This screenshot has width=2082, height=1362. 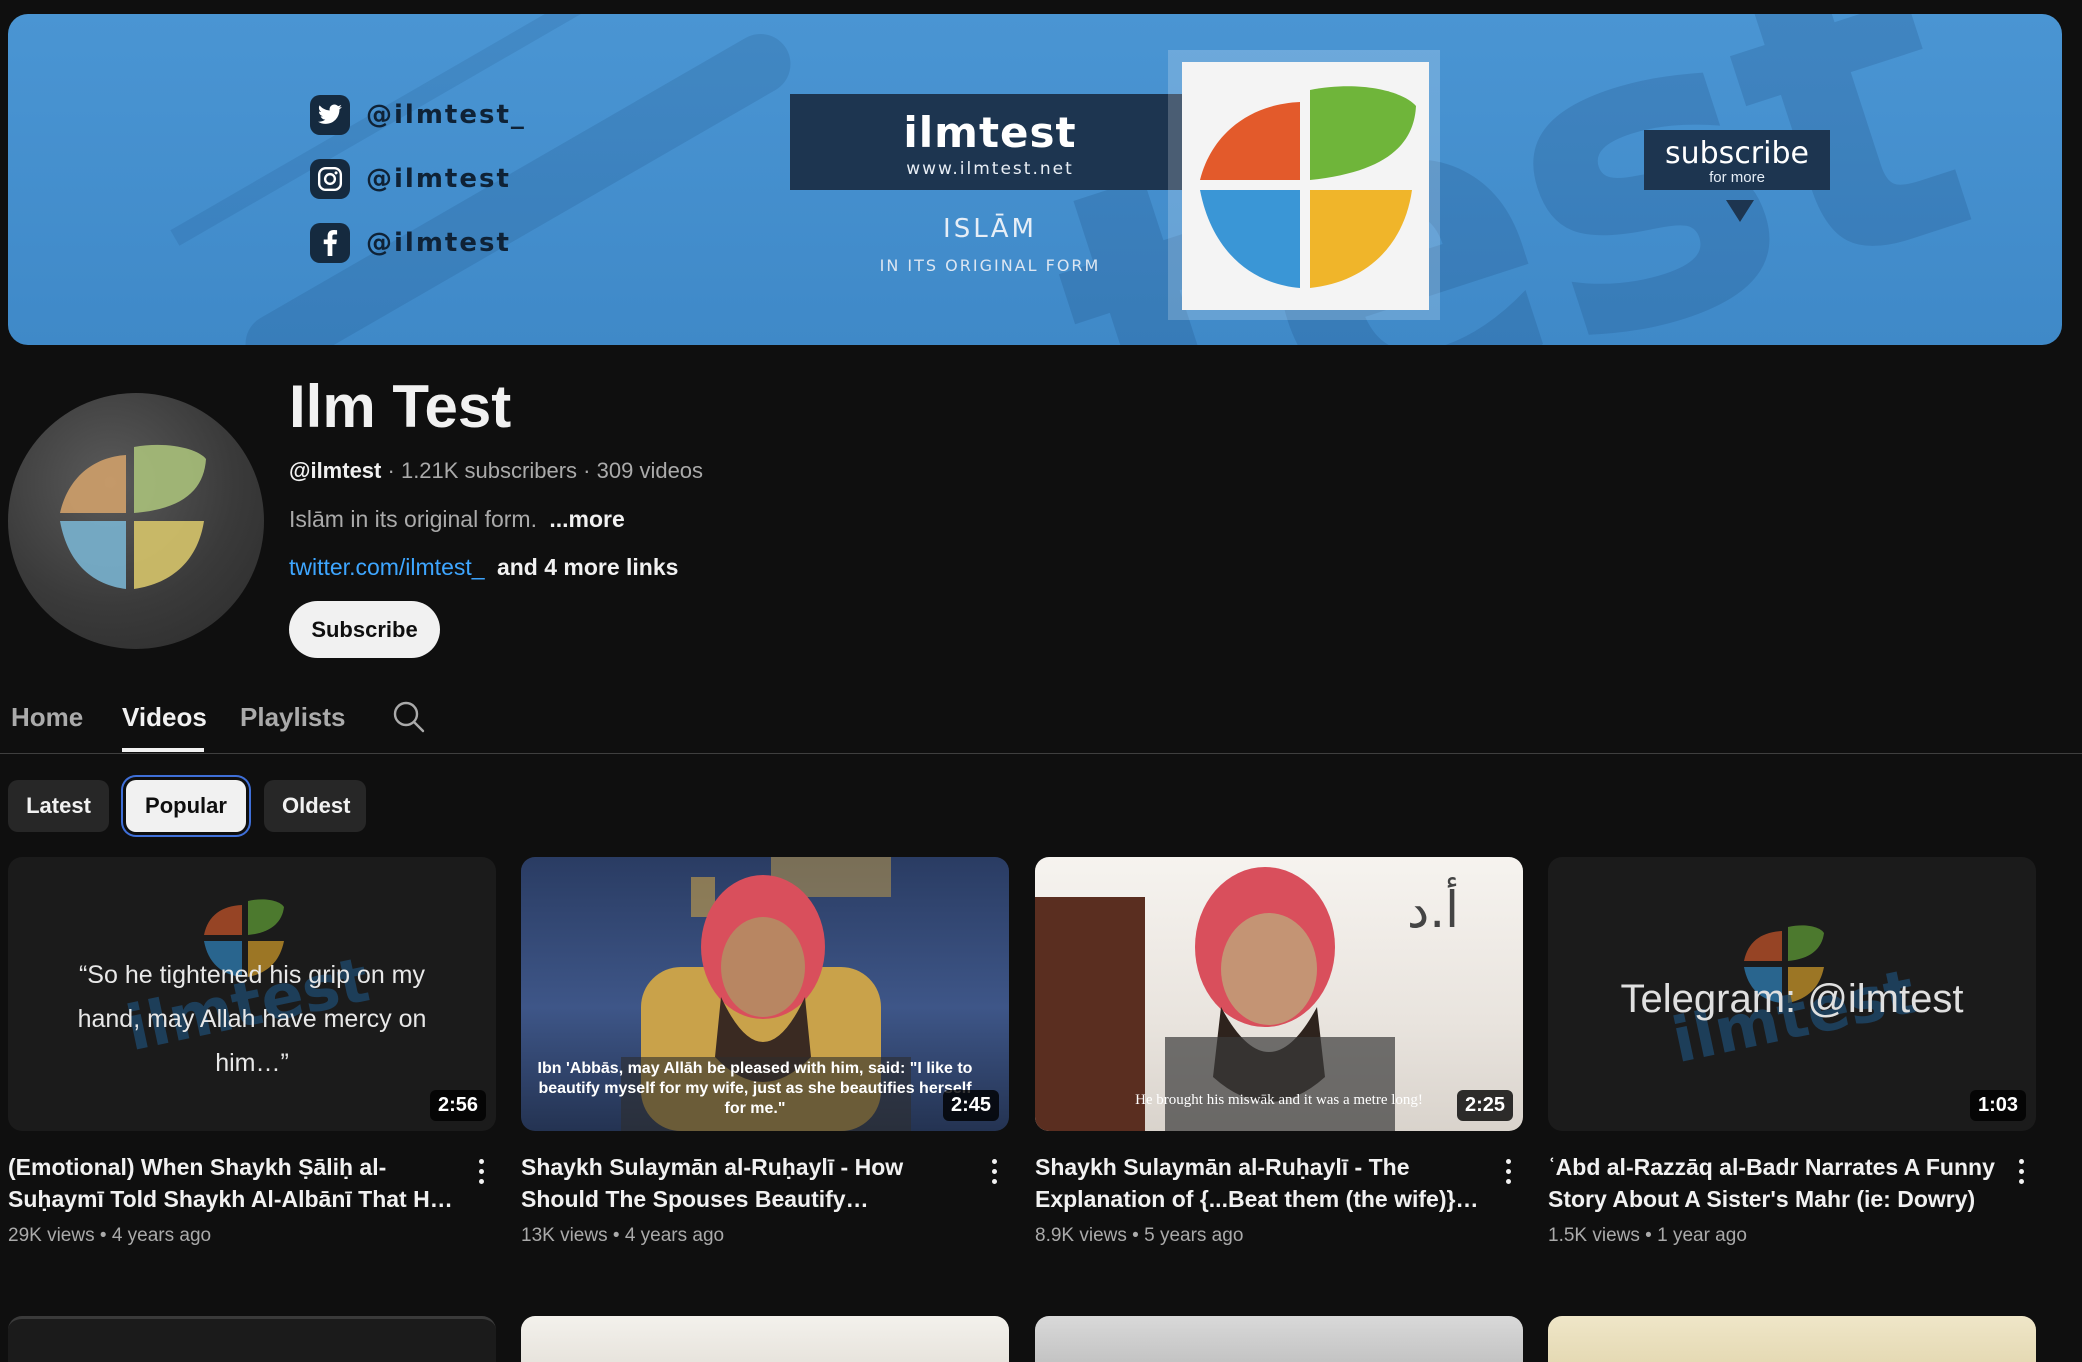 What do you see at coordinates (409, 717) in the screenshot?
I see `search-icon` at bounding box center [409, 717].